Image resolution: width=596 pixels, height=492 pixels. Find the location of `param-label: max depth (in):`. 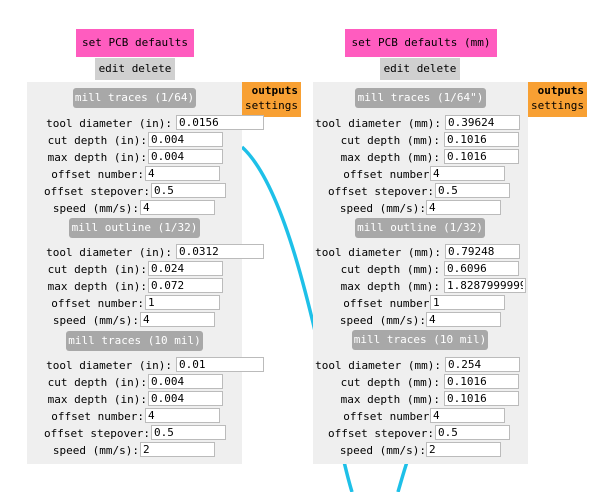

param-label: max depth (in): is located at coordinates (97, 286).